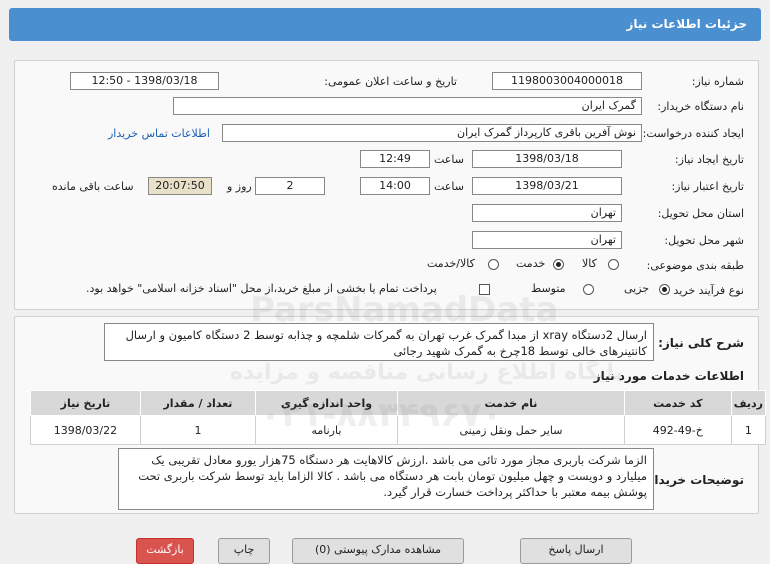 This screenshot has height=564, width=770. Describe the element at coordinates (637, 288) in the screenshot. I see `process-minor-label: جزیی` at that location.